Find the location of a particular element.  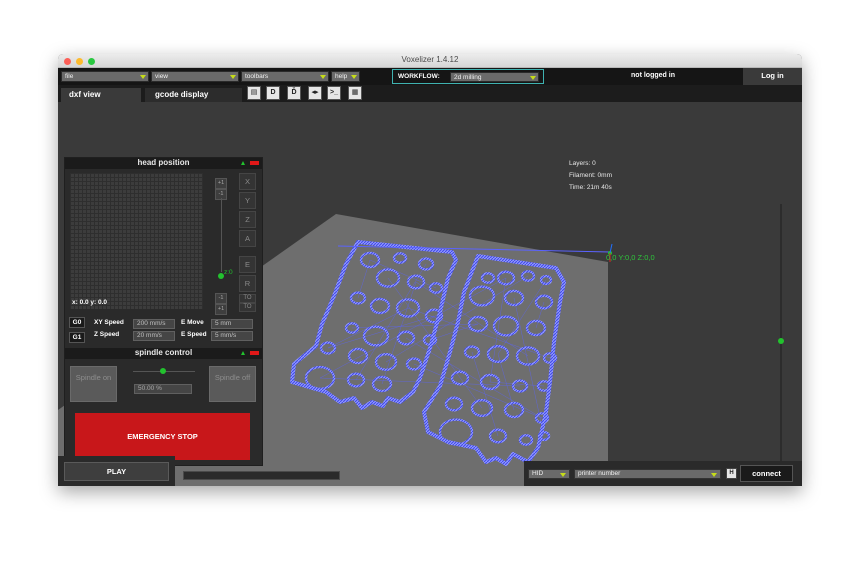

e-move-label: E Move is located at coordinates (192, 322).